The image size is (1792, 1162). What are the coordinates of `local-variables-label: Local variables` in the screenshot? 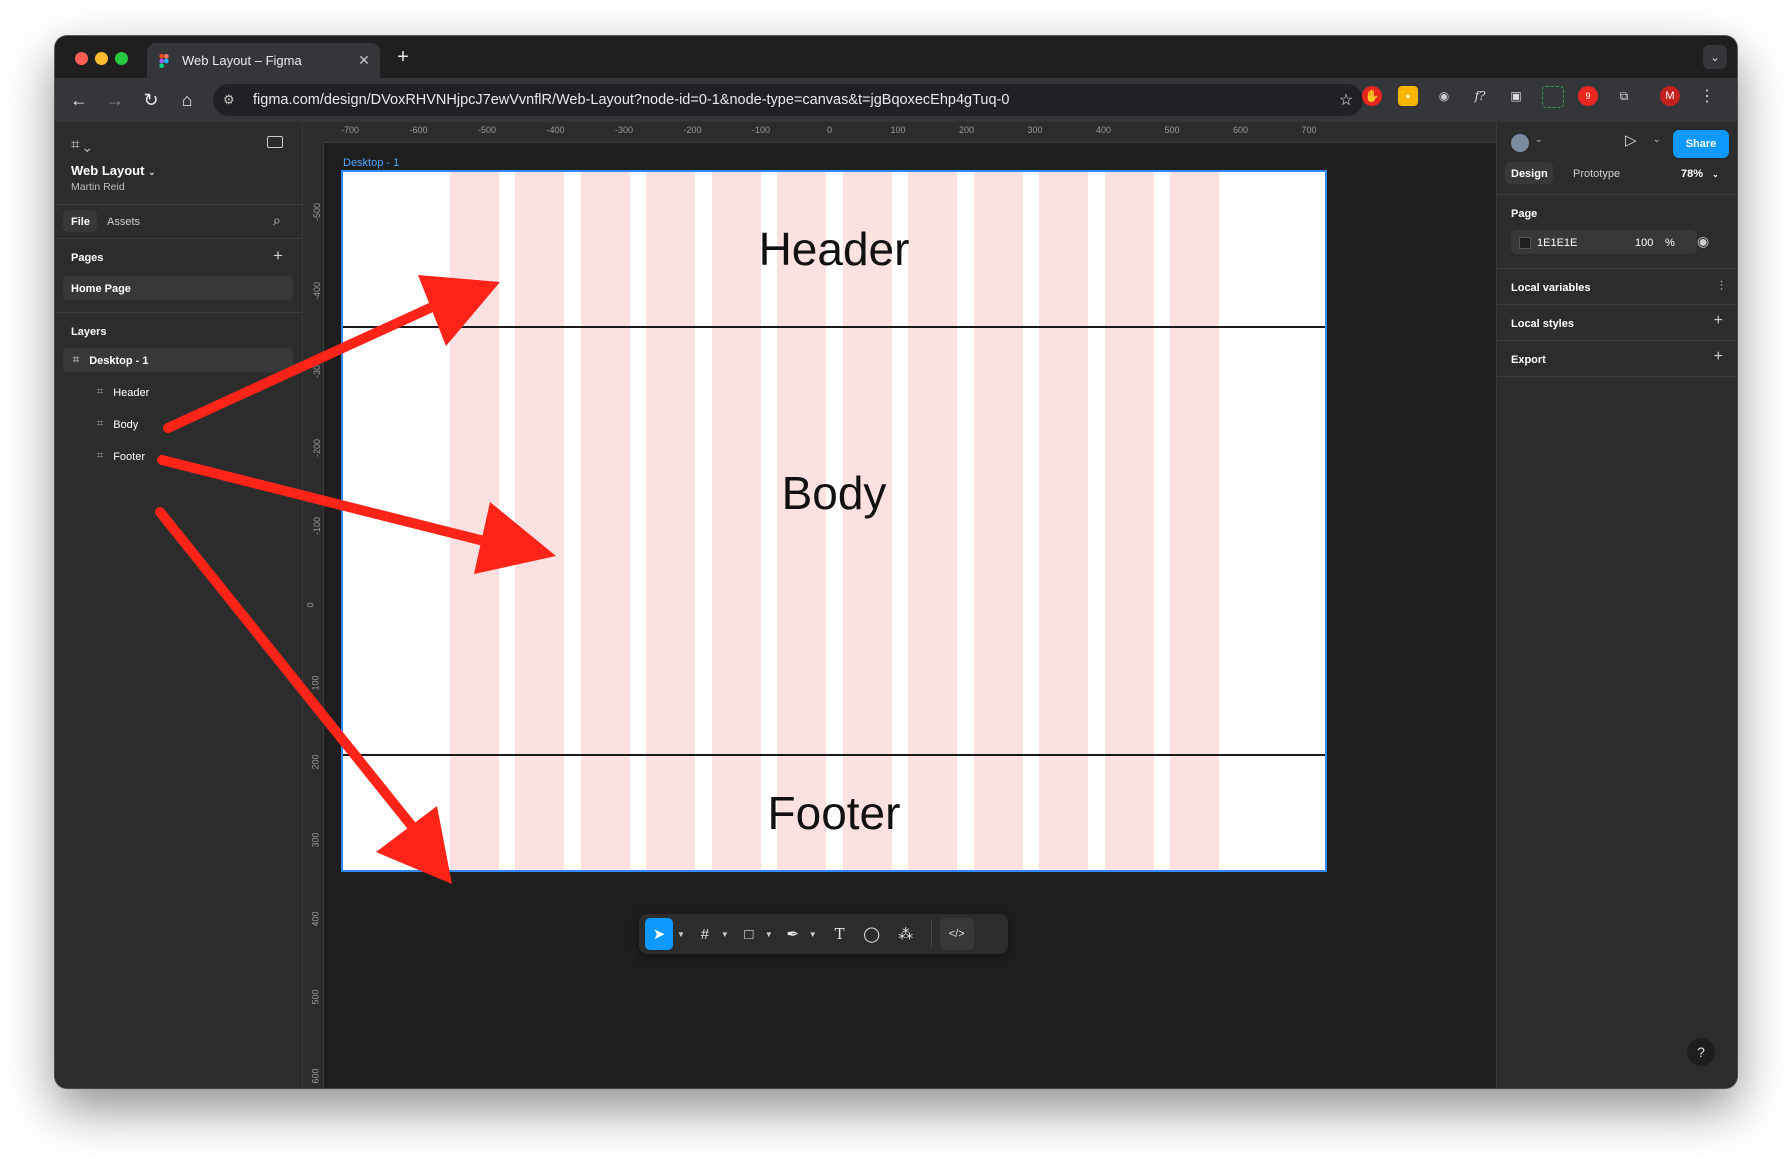 It's located at (1551, 288).